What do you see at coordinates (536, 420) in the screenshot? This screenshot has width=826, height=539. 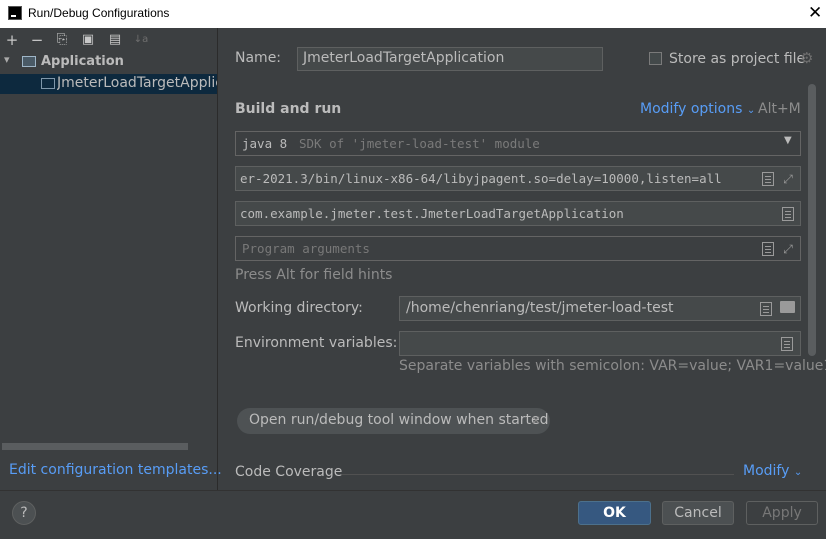 I see `remove-chip-icon: ×` at bounding box center [536, 420].